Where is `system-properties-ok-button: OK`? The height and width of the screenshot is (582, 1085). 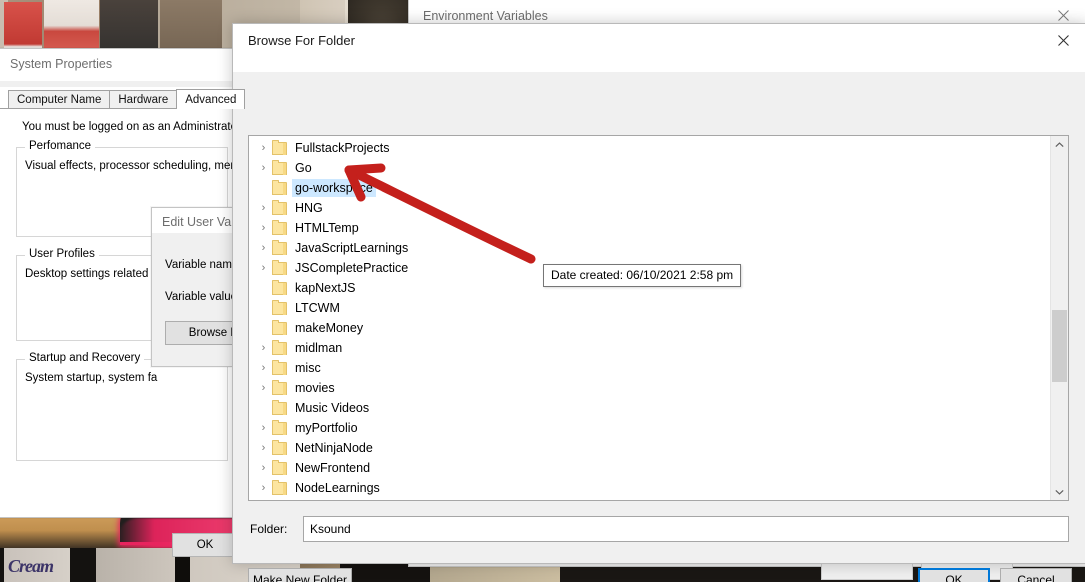 system-properties-ok-button: OK is located at coordinates (205, 545).